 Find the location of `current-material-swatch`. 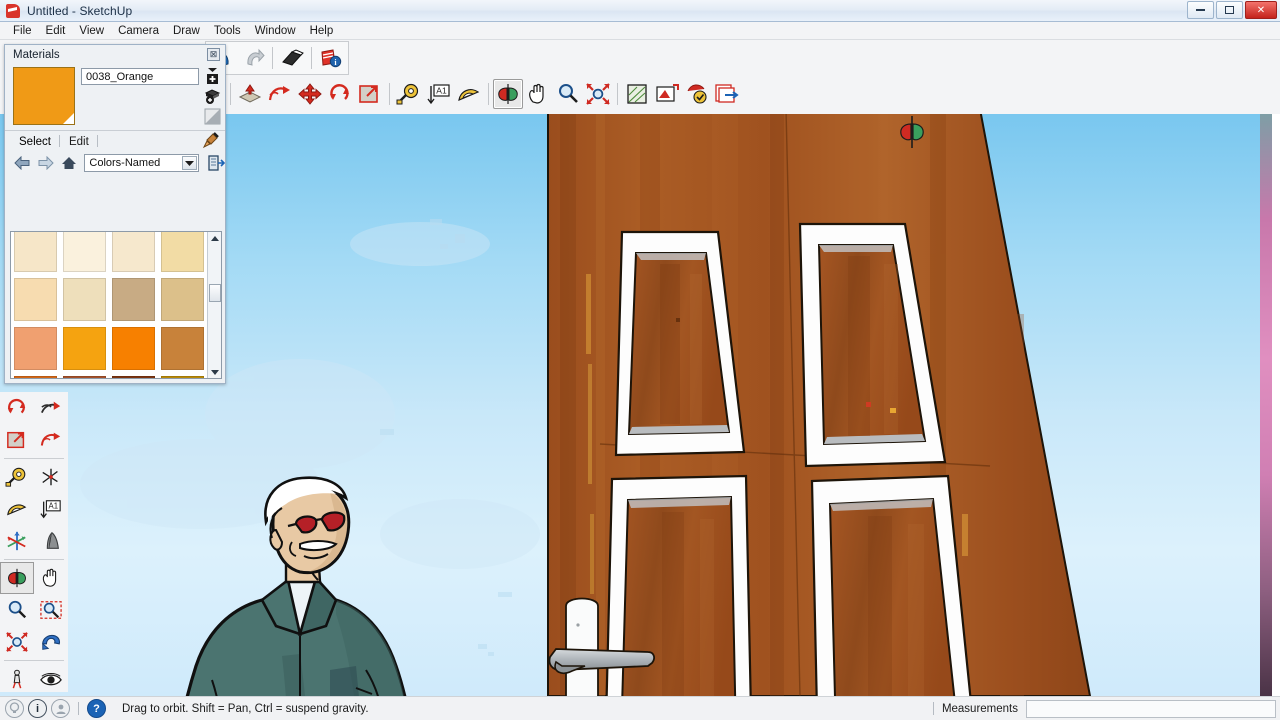

current-material-swatch is located at coordinates (44, 96).